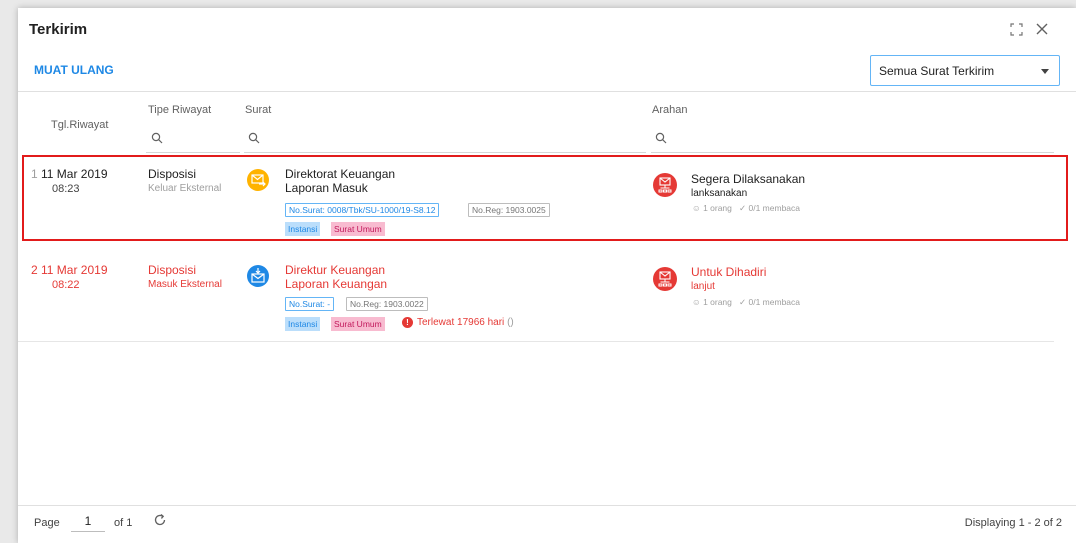 This screenshot has width=1076, height=543. I want to click on filter-select: Semua Surat Terkirim, so click(965, 70).